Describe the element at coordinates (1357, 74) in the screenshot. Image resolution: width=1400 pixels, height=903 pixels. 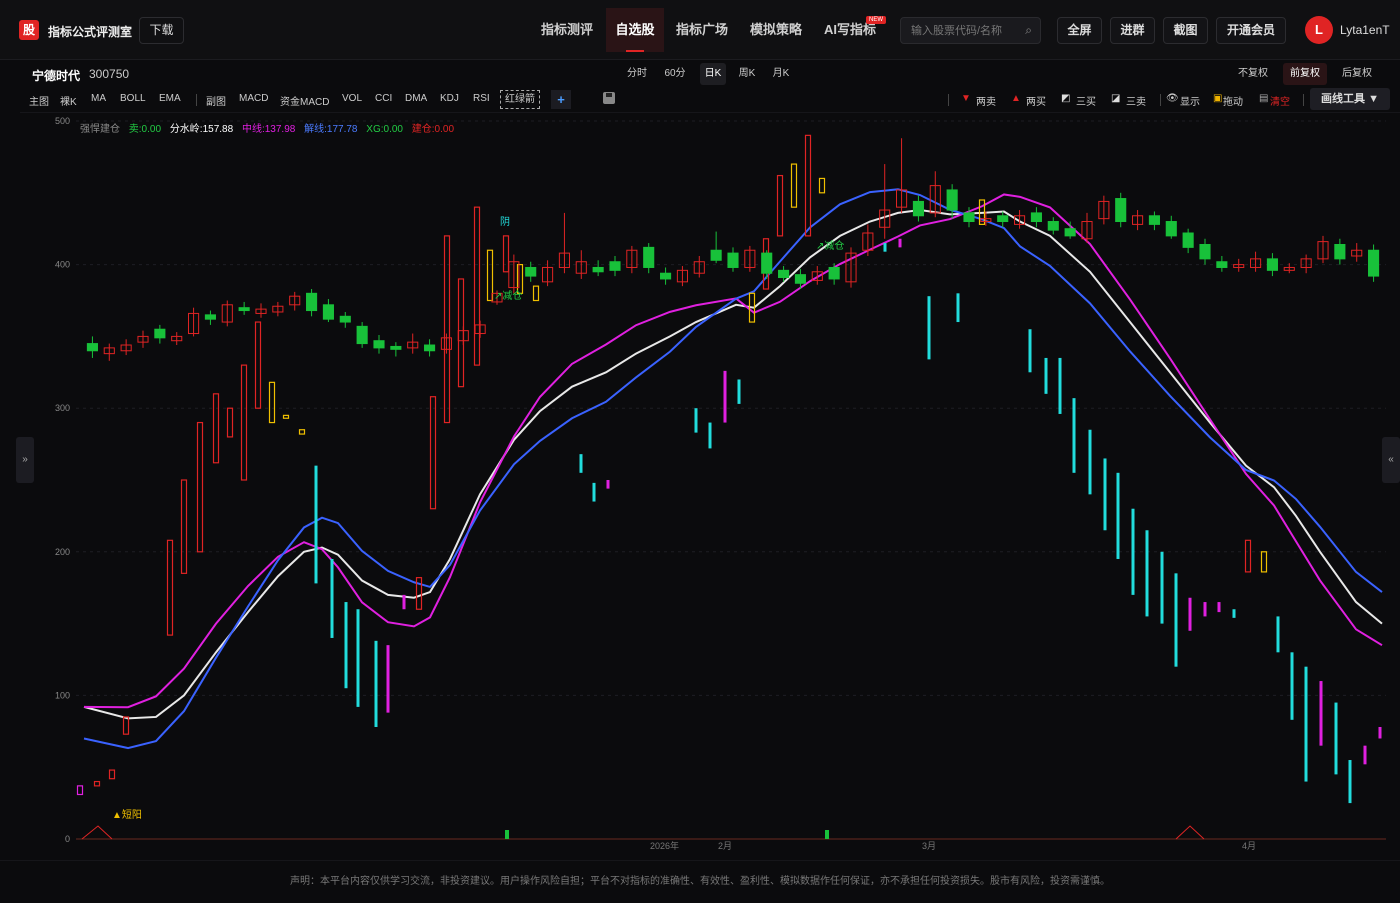
I see `adjust-backward: 后复权` at that location.